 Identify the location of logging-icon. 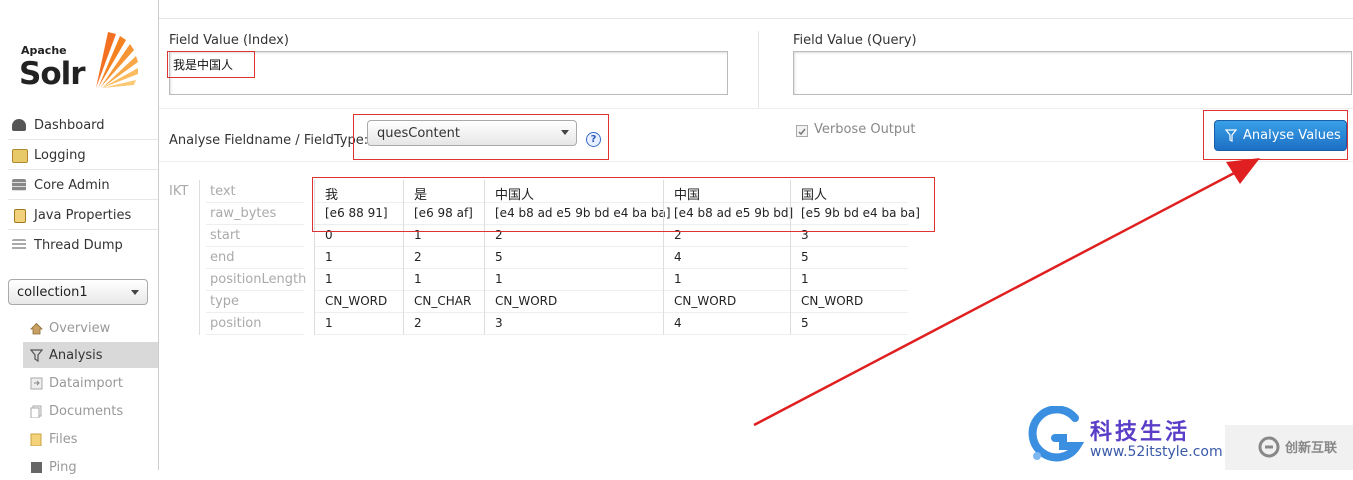
(20, 156).